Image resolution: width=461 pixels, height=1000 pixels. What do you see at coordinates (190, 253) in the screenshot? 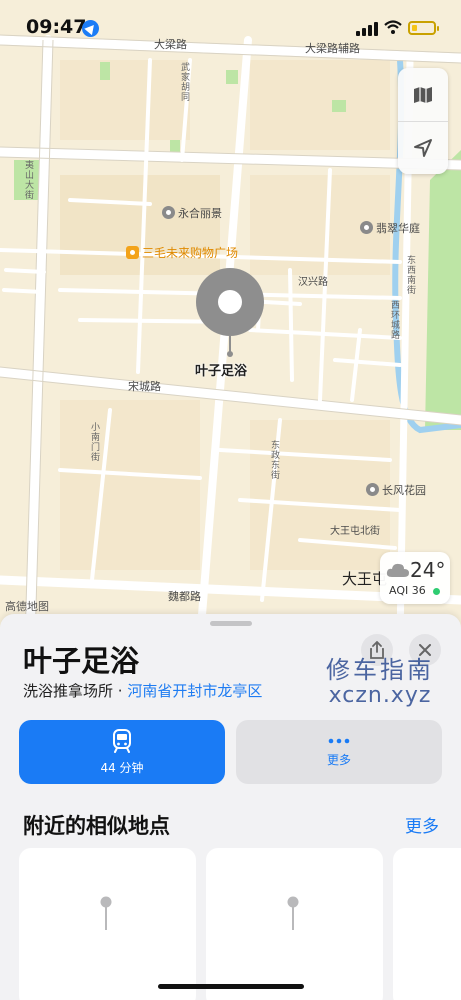
I see `poi-label: 三毛未来购物广场` at bounding box center [190, 253].